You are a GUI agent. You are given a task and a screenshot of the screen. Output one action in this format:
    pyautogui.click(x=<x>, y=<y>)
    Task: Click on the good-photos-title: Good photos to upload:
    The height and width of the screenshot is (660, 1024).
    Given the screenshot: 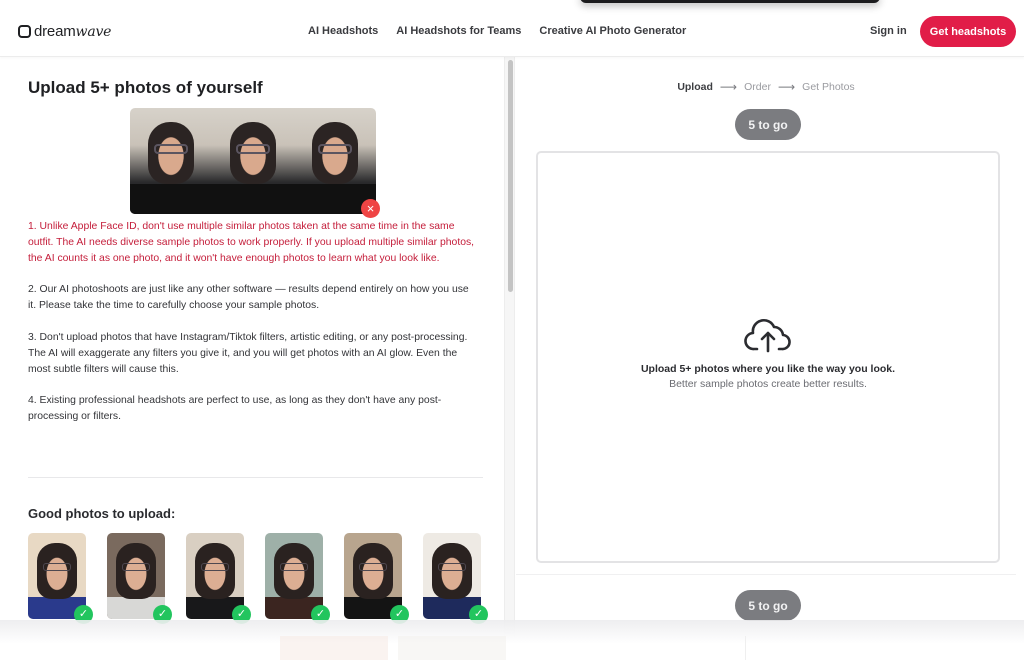 What is the action you would take?
    pyautogui.click(x=102, y=513)
    